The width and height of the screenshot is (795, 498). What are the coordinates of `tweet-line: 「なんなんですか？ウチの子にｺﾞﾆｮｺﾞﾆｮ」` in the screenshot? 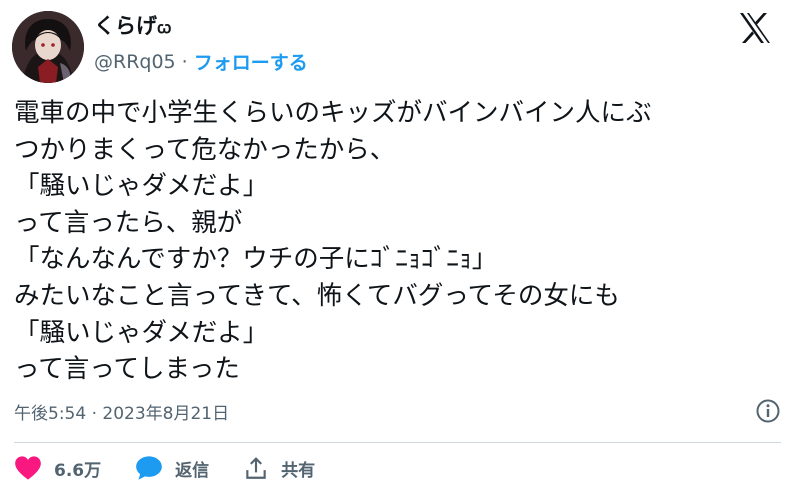 It's located at (256, 259).